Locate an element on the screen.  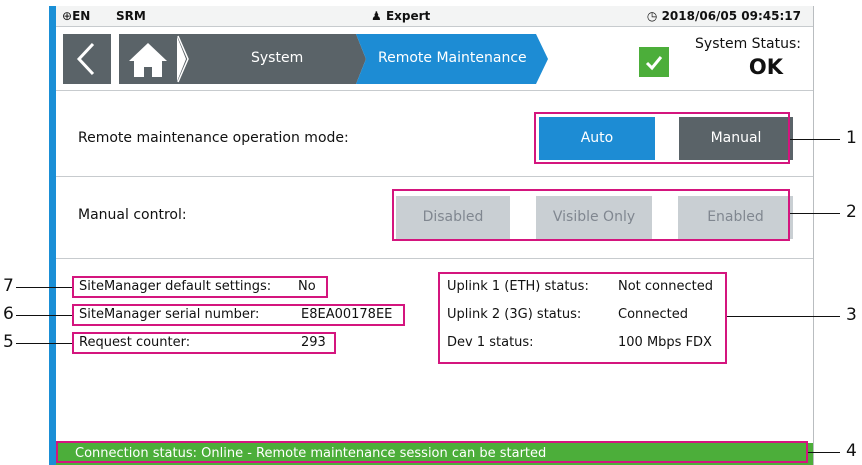
manual-control-label: Manual control: is located at coordinates (132, 215).